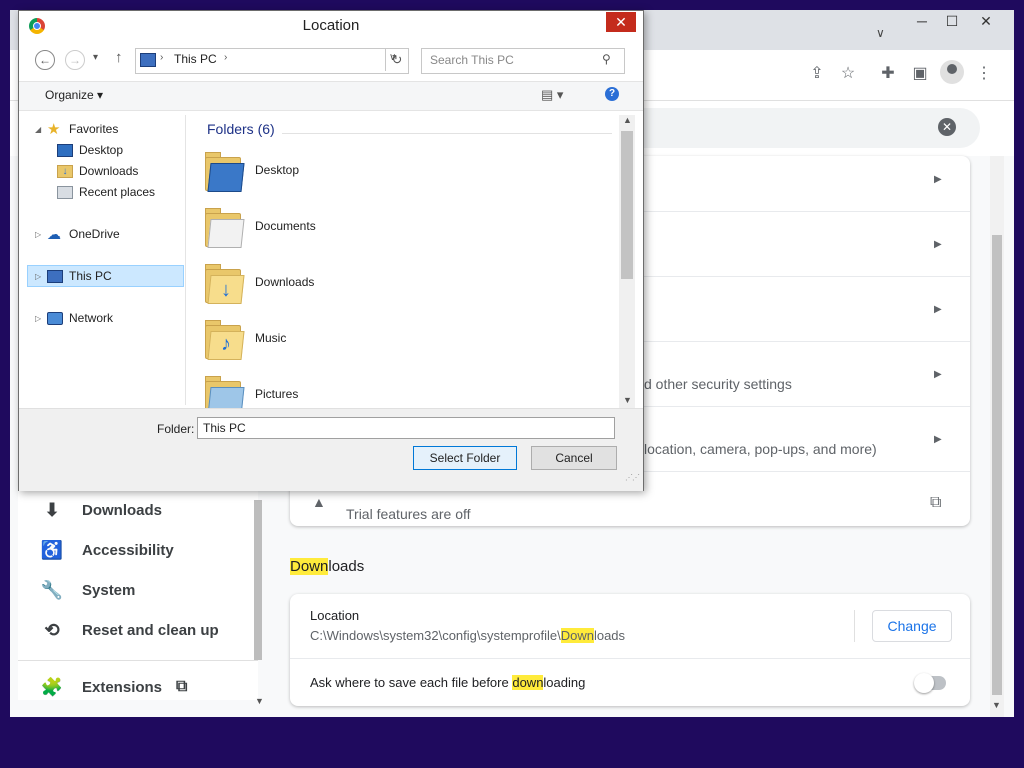 This screenshot has height=768, width=1024. Describe the element at coordinates (330, 170) in the screenshot. I see `folder-desktop: Desktop` at that location.